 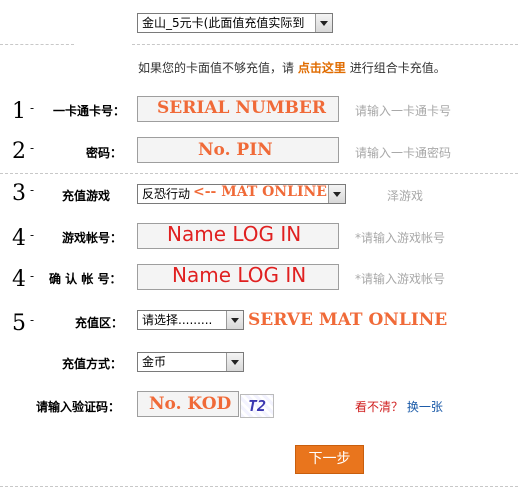 What do you see at coordinates (166, 194) in the screenshot?
I see `game-select-value: 反恐行动` at bounding box center [166, 194].